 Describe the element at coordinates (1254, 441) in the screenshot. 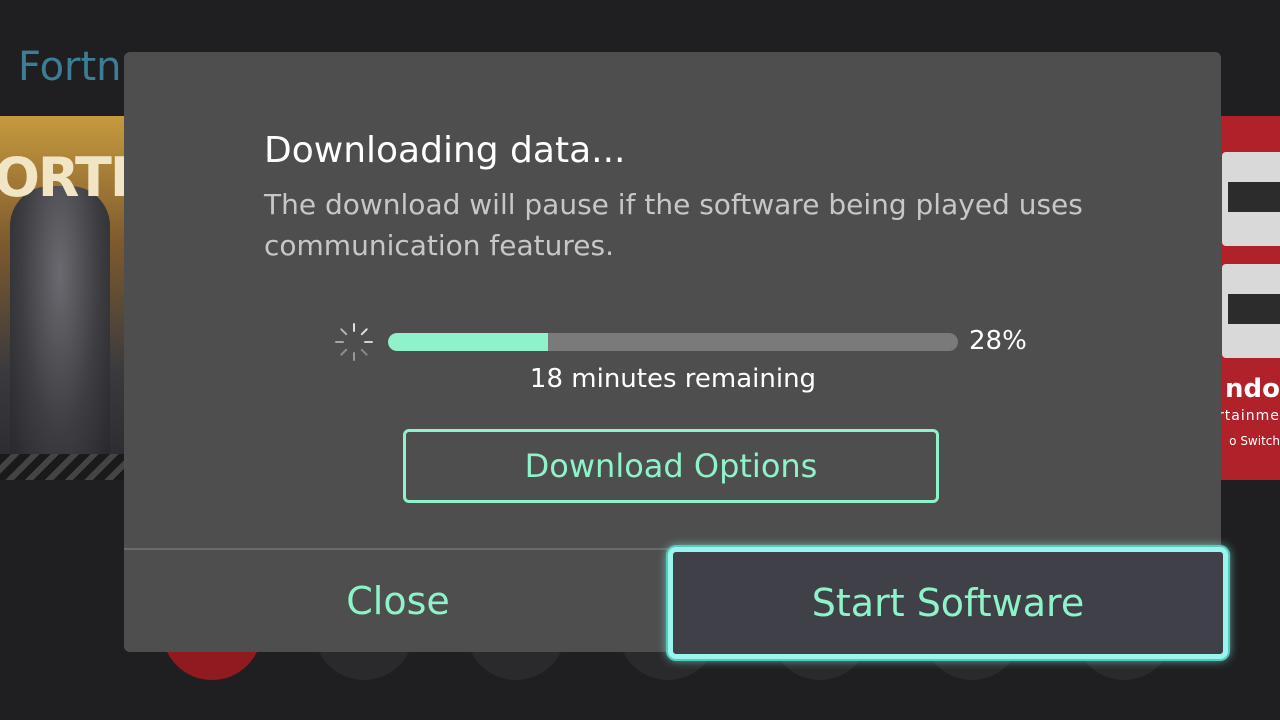

I see `game-tile-brand-sub2: o Switch` at that location.